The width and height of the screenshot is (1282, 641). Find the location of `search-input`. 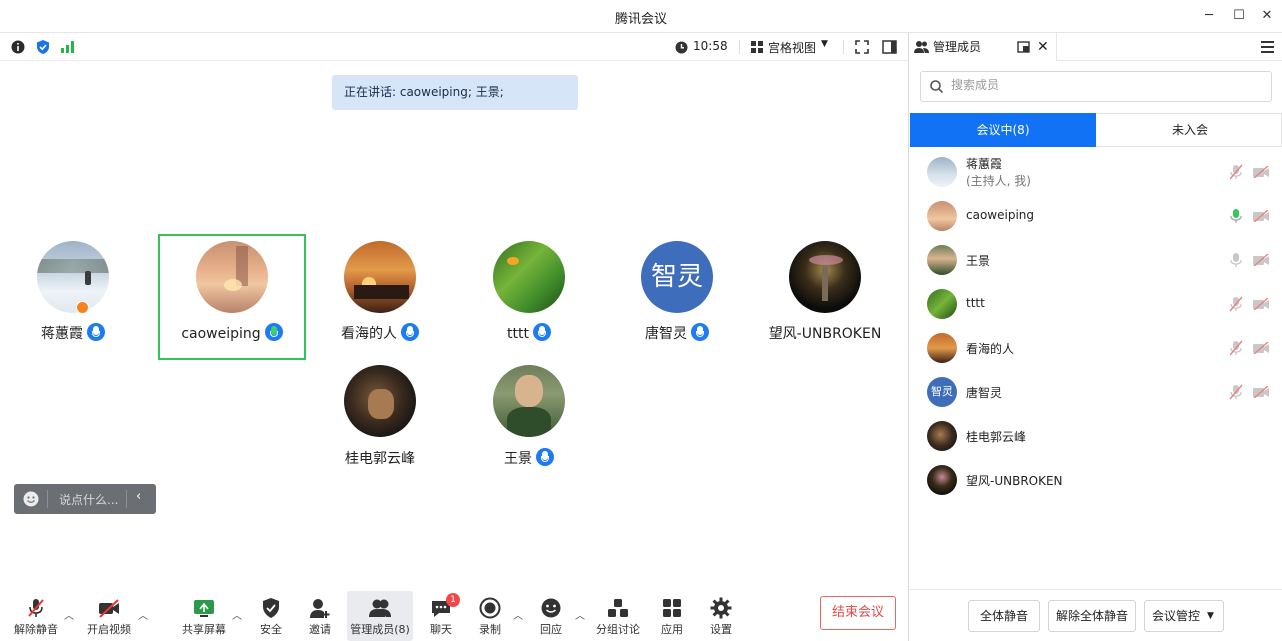

search-input is located at coordinates (1101, 85).